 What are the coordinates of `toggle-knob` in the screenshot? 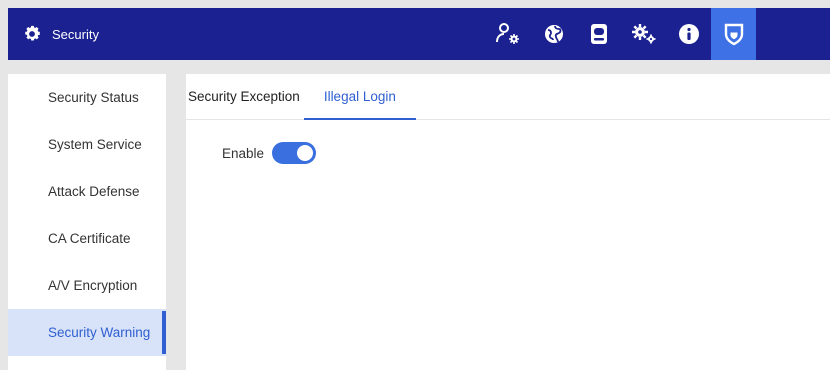 It's located at (305, 153).